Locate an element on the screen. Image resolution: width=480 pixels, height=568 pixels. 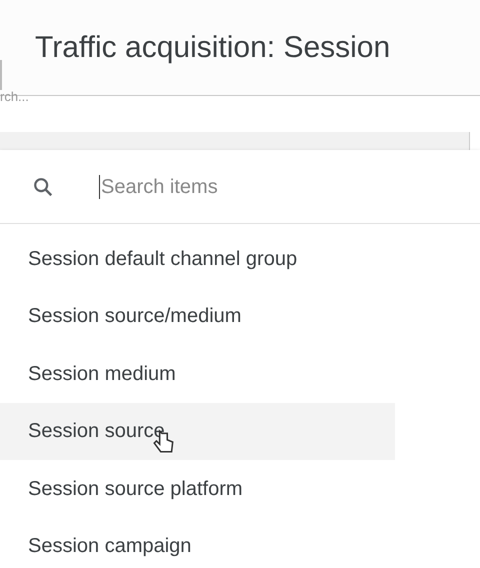
search-field: Search items is located at coordinates (251, 187).